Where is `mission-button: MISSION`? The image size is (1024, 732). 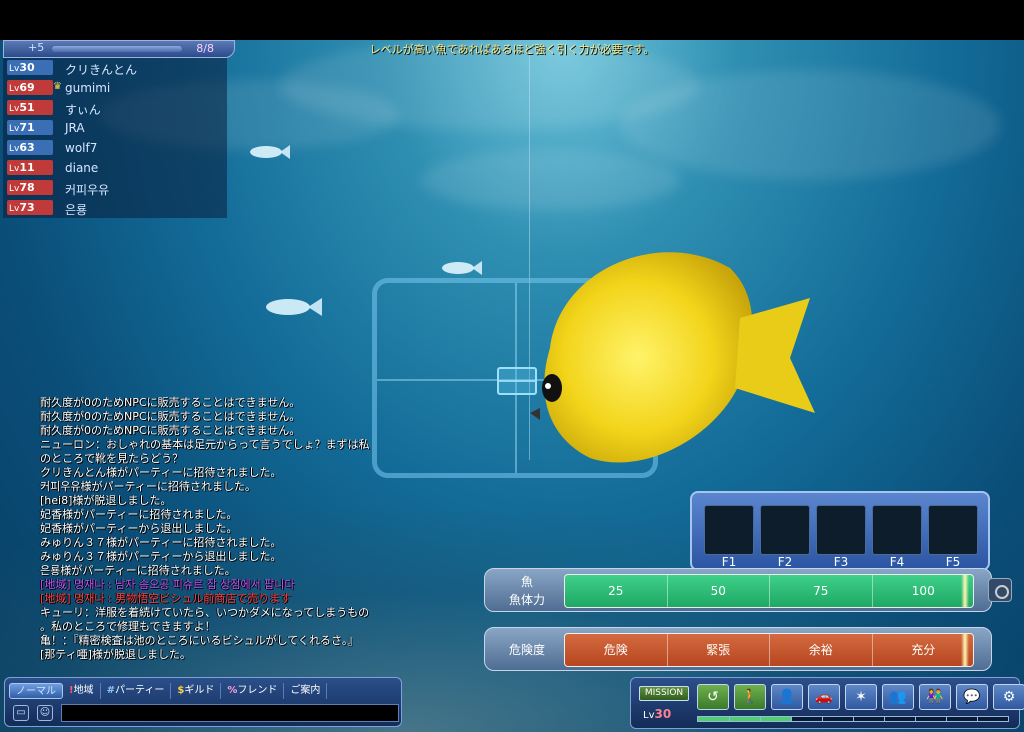
mission-button: MISSION is located at coordinates (664, 693).